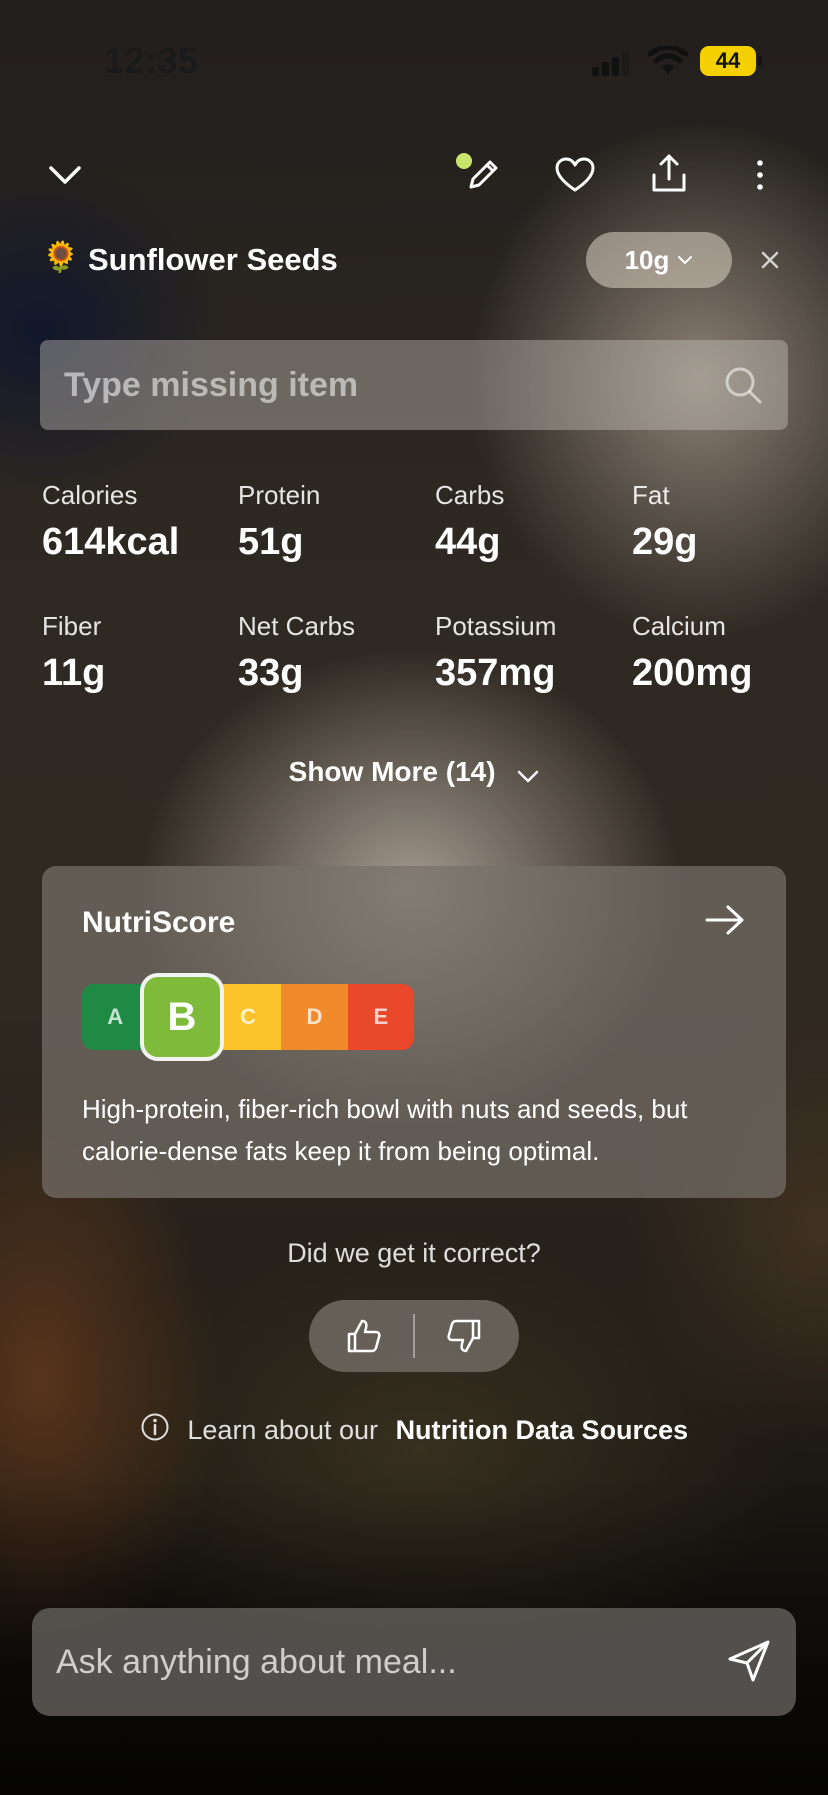 The image size is (828, 1795). Describe the element at coordinates (665, 542) in the screenshot. I see `nutrient-value: 29g` at that location.